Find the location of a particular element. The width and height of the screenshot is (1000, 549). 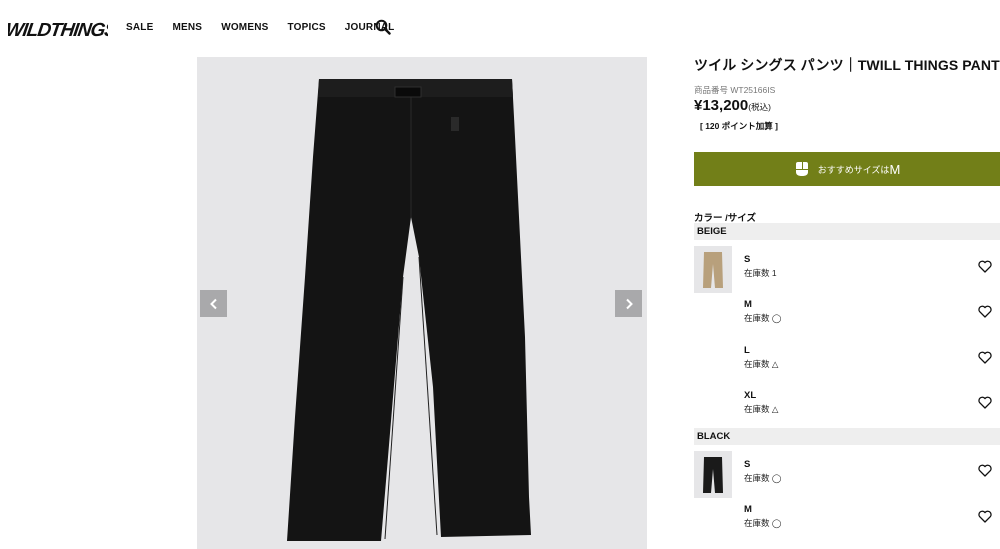

main-nav: SALE MENS WOMENS TOPICS JOURNAL is located at coordinates (270, 27).